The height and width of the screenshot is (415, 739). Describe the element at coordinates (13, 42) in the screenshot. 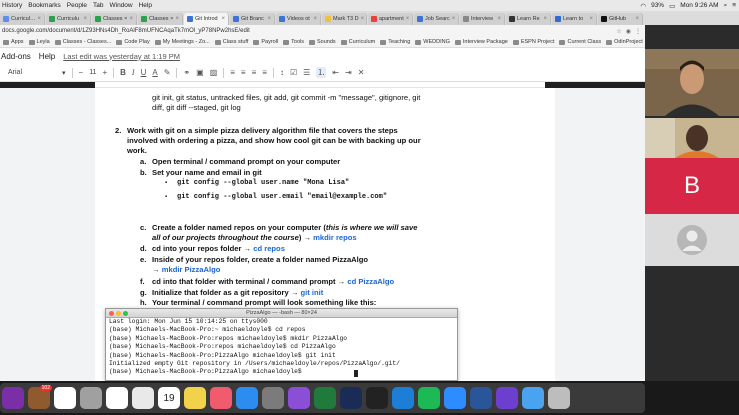

I see `bookmark-item: Apps` at that location.